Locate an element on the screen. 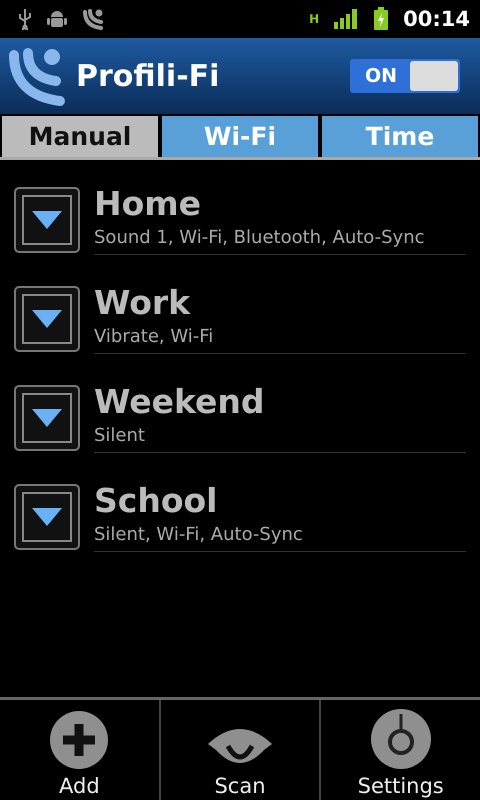  on-off-toggle: ON is located at coordinates (405, 76).